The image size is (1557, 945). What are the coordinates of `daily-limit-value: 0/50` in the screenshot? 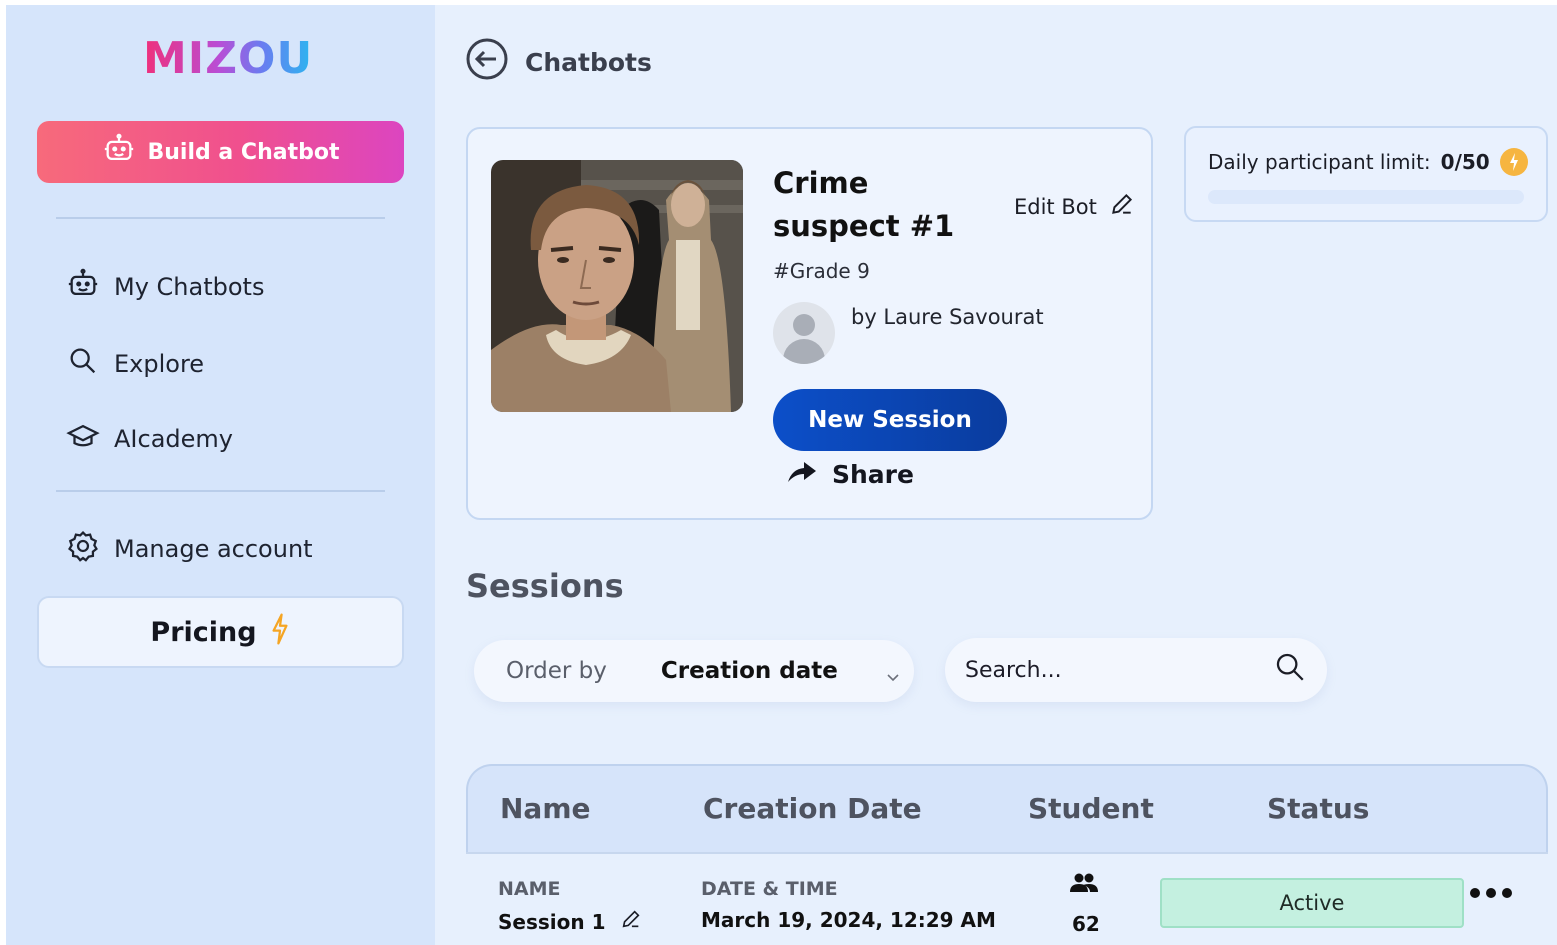 It's located at (1465, 162).